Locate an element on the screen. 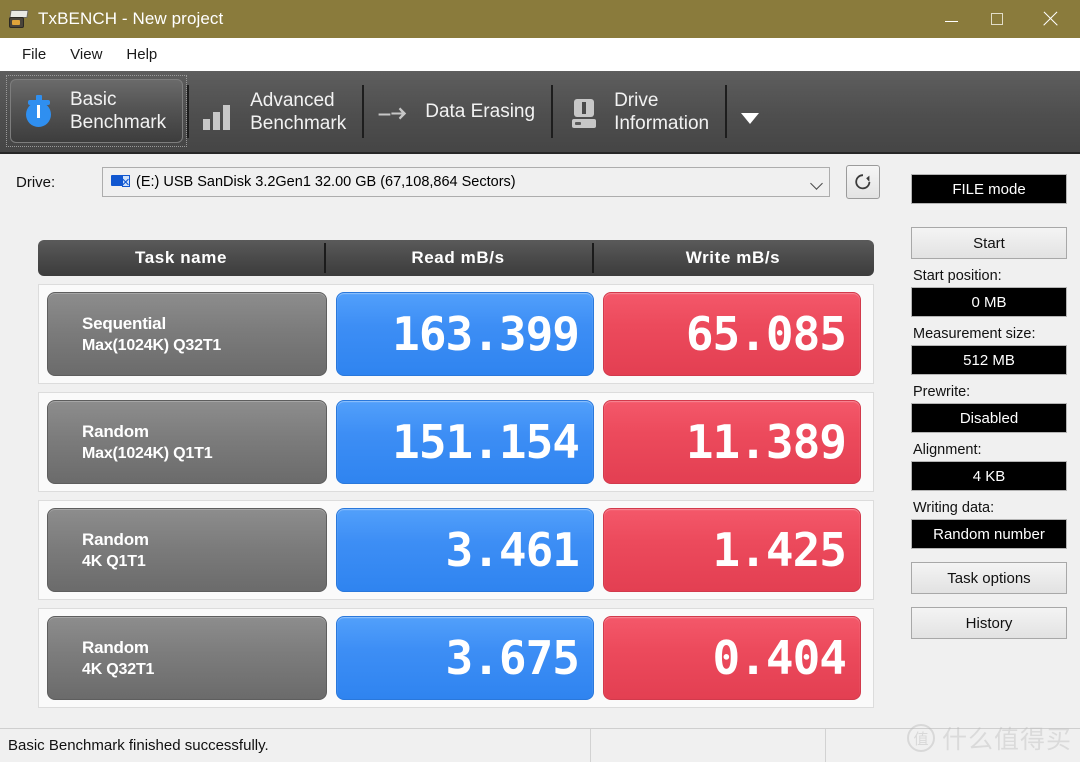 The width and height of the screenshot is (1080, 762). read-value: 163.399 is located at coordinates (465, 334).